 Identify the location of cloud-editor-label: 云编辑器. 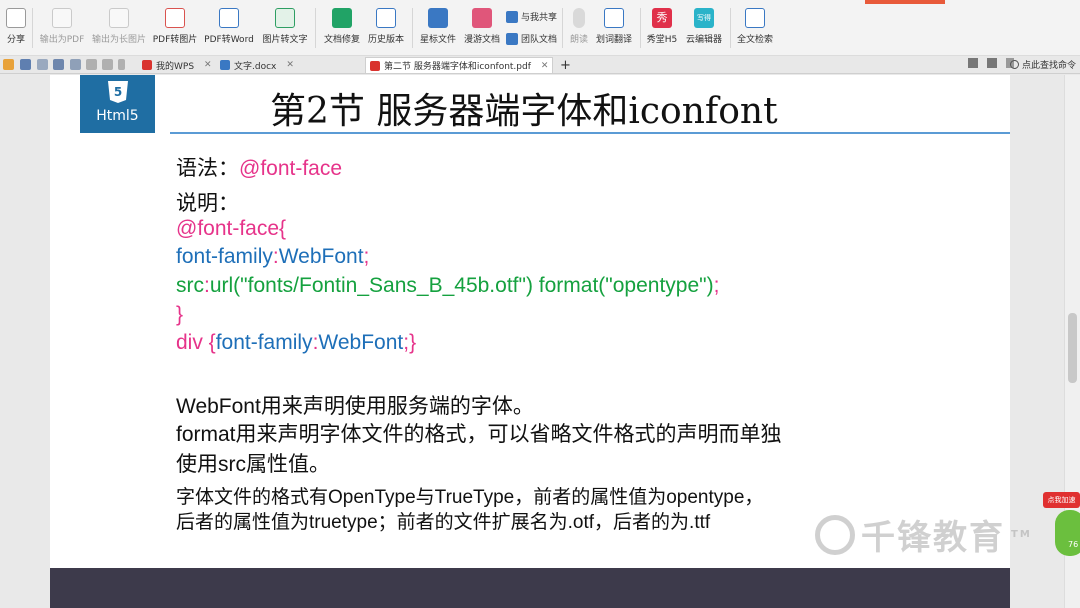
(703, 40).